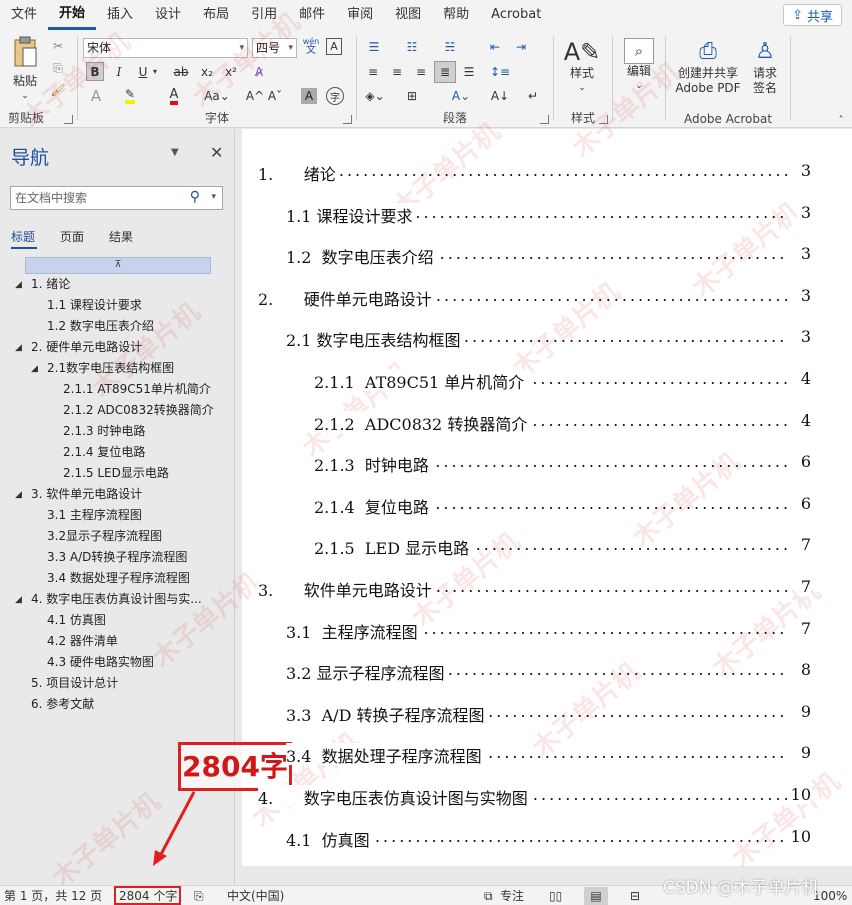 This screenshot has width=852, height=905. What do you see at coordinates (216, 15) in the screenshot?
I see `menu-item: 布局` at bounding box center [216, 15].